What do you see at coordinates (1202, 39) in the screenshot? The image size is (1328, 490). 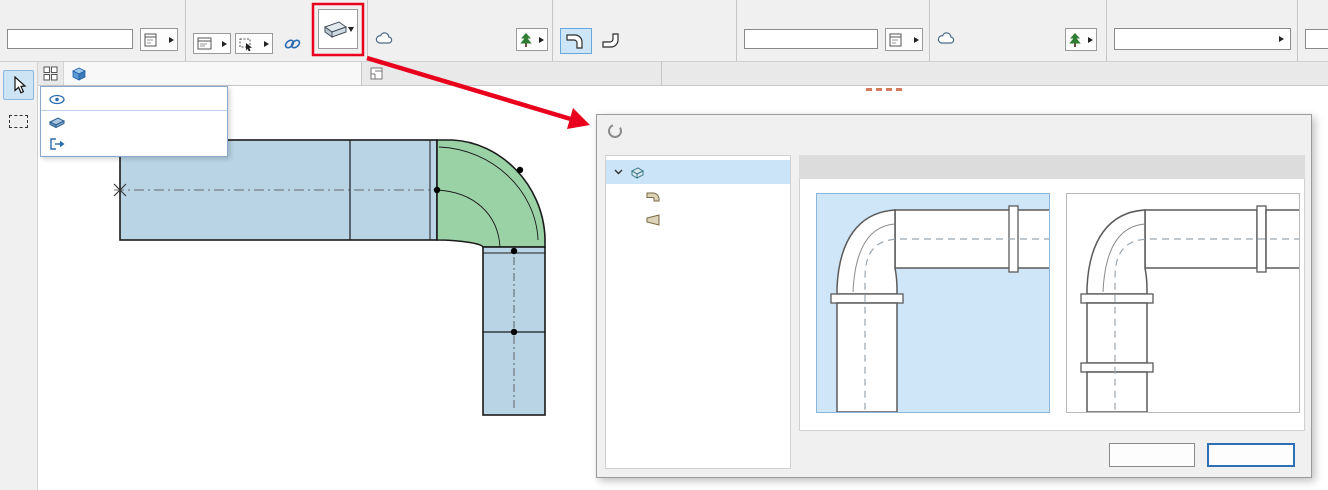 I see `elbow-component-dropdown` at bounding box center [1202, 39].